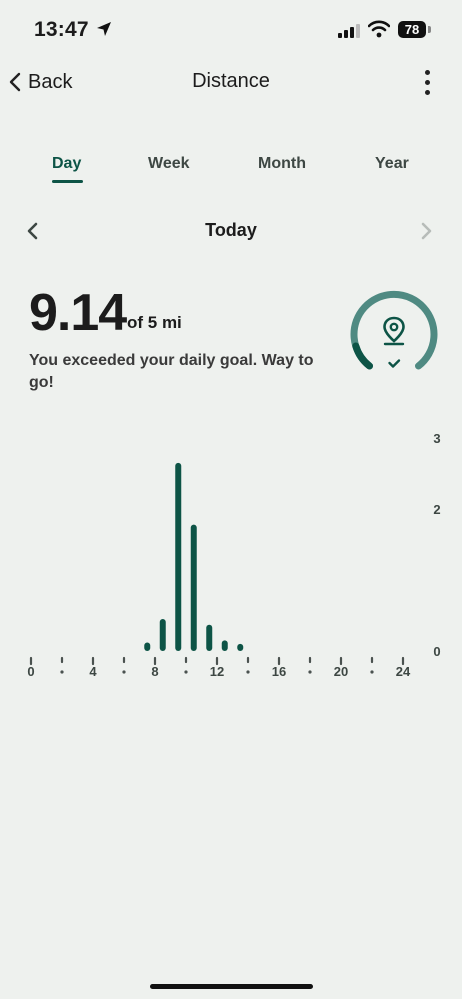 The height and width of the screenshot is (999, 462). What do you see at coordinates (426, 231) in the screenshot?
I see `next-day-icon` at bounding box center [426, 231].